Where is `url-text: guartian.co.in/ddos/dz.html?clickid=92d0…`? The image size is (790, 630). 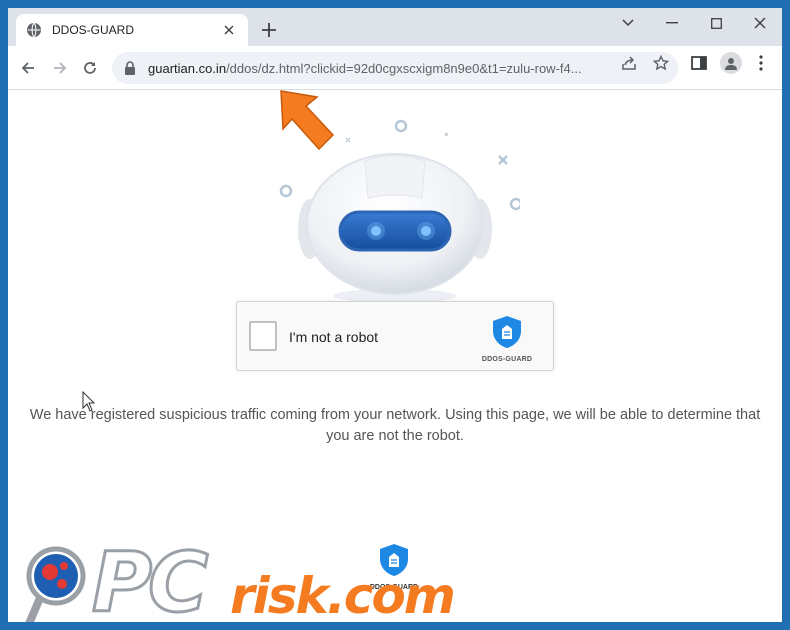 url-text: guartian.co.in/ddos/dz.html?clickid=92d0… is located at coordinates (378, 68).